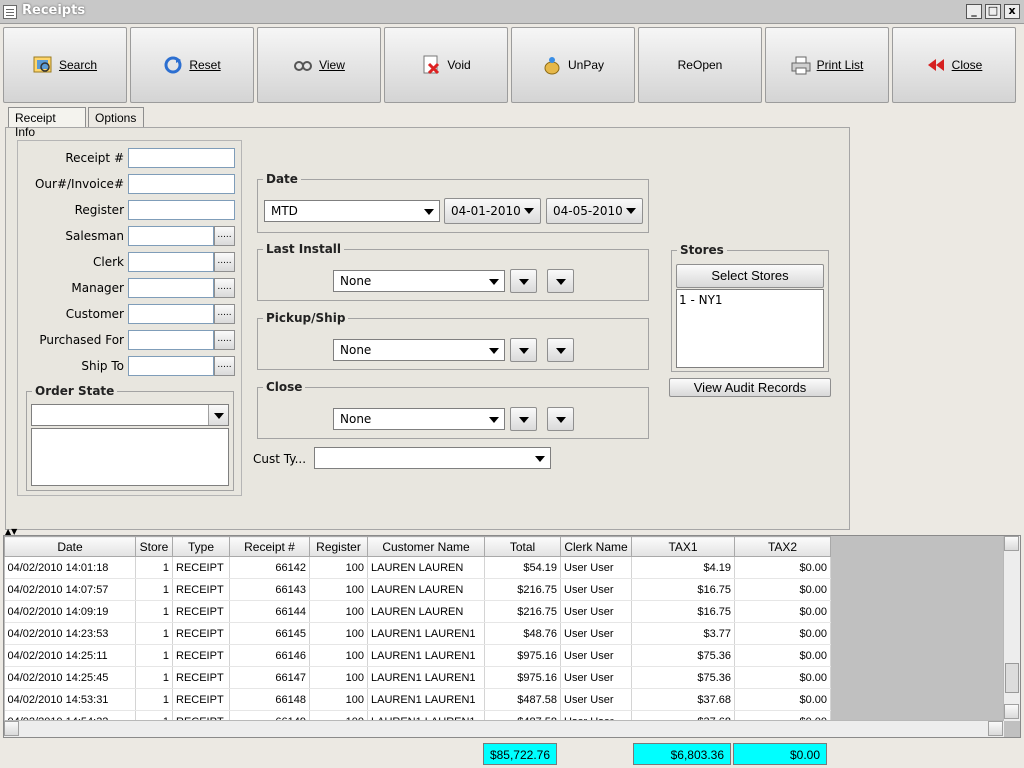  What do you see at coordinates (560, 419) in the screenshot?
I see `close-to-button` at bounding box center [560, 419].